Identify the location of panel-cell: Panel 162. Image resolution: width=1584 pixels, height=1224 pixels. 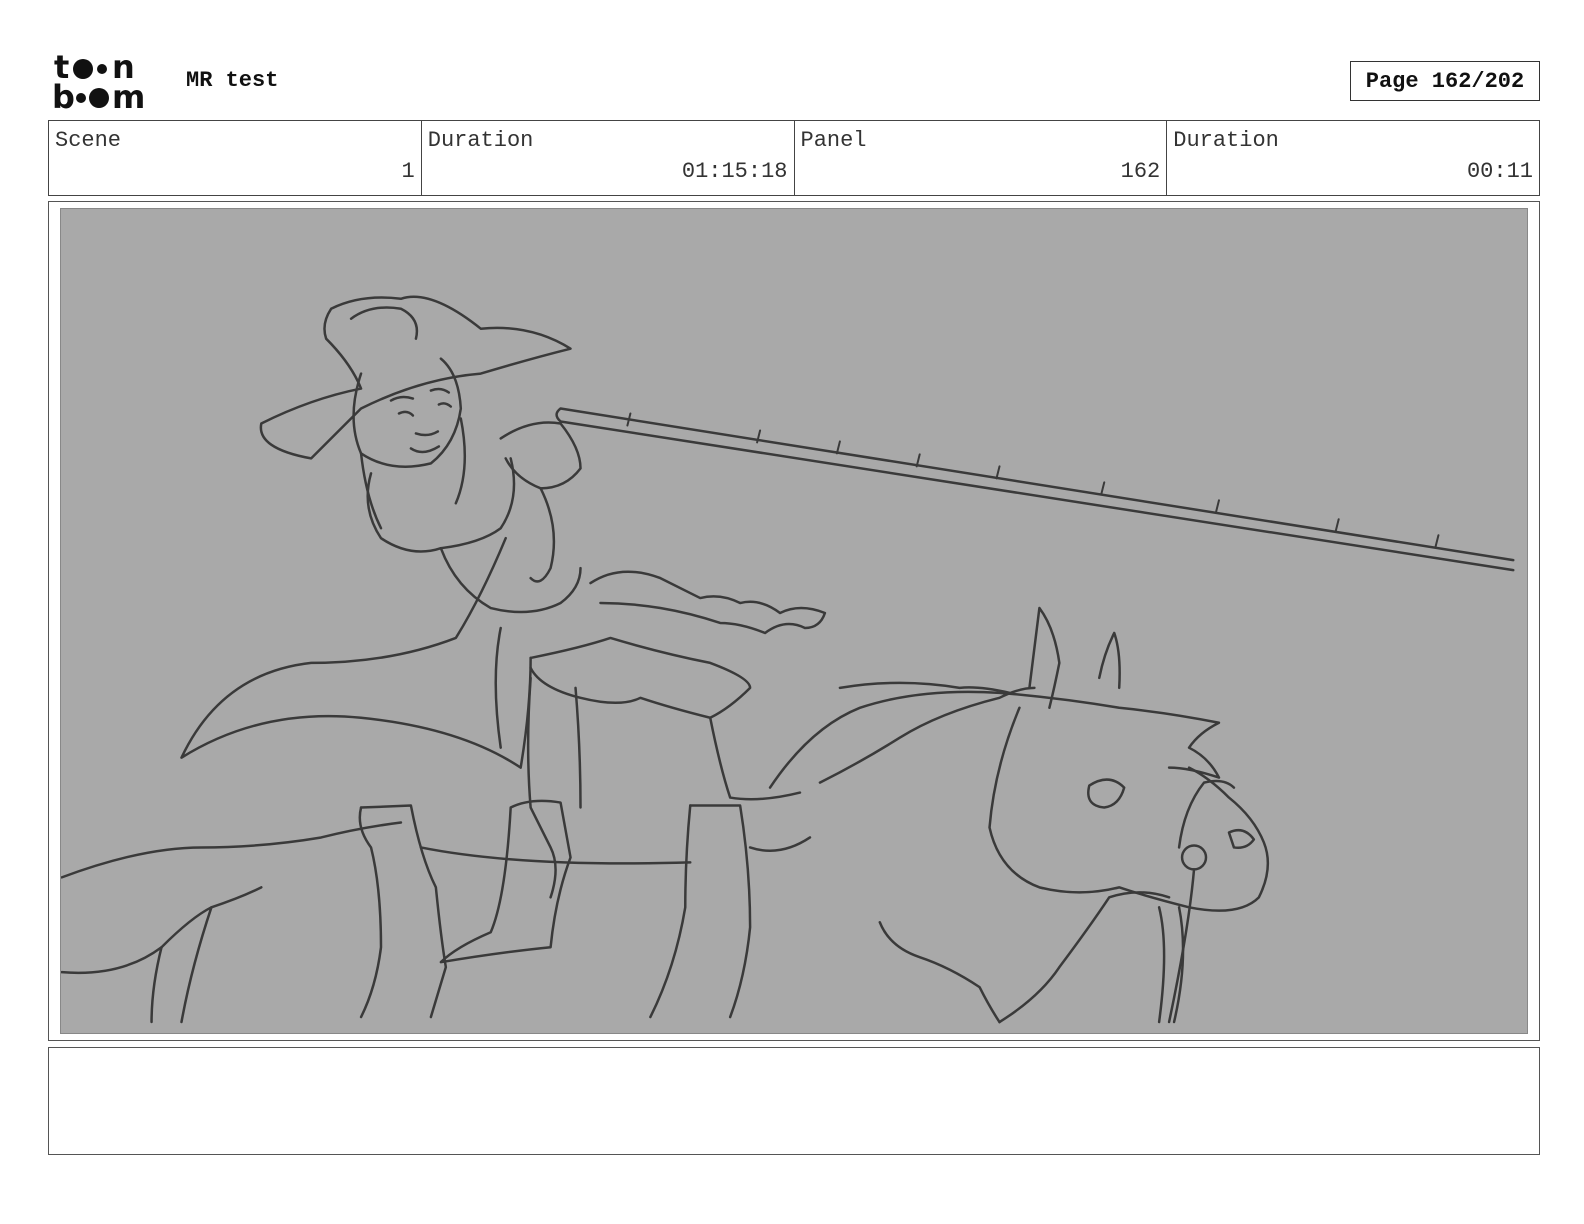
(981, 158).